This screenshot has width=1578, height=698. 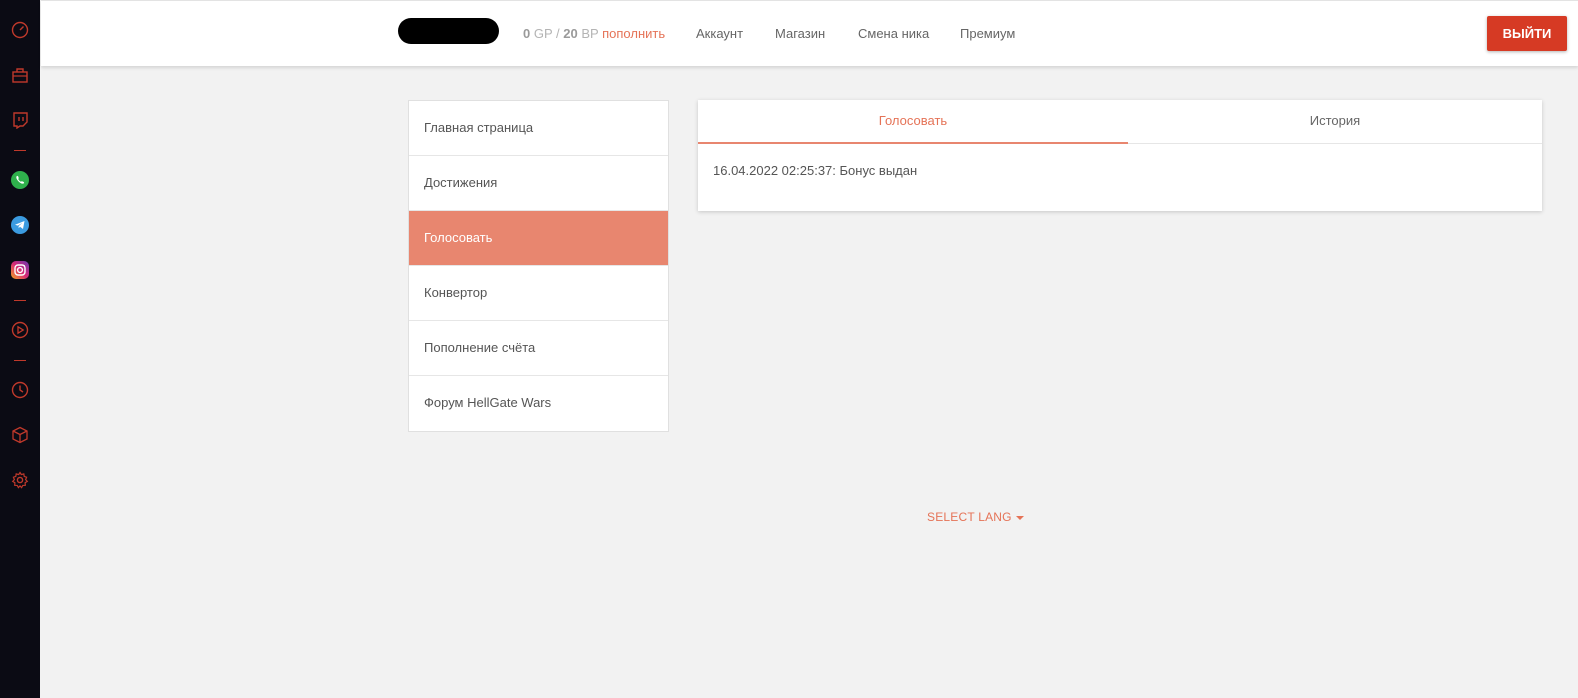 What do you see at coordinates (1335, 121) in the screenshot?
I see `tab-history: История` at bounding box center [1335, 121].